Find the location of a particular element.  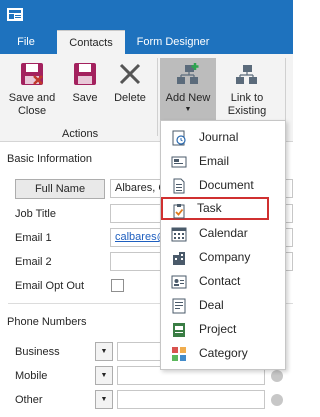

menu-item-label: Deal is located at coordinates (211, 305).